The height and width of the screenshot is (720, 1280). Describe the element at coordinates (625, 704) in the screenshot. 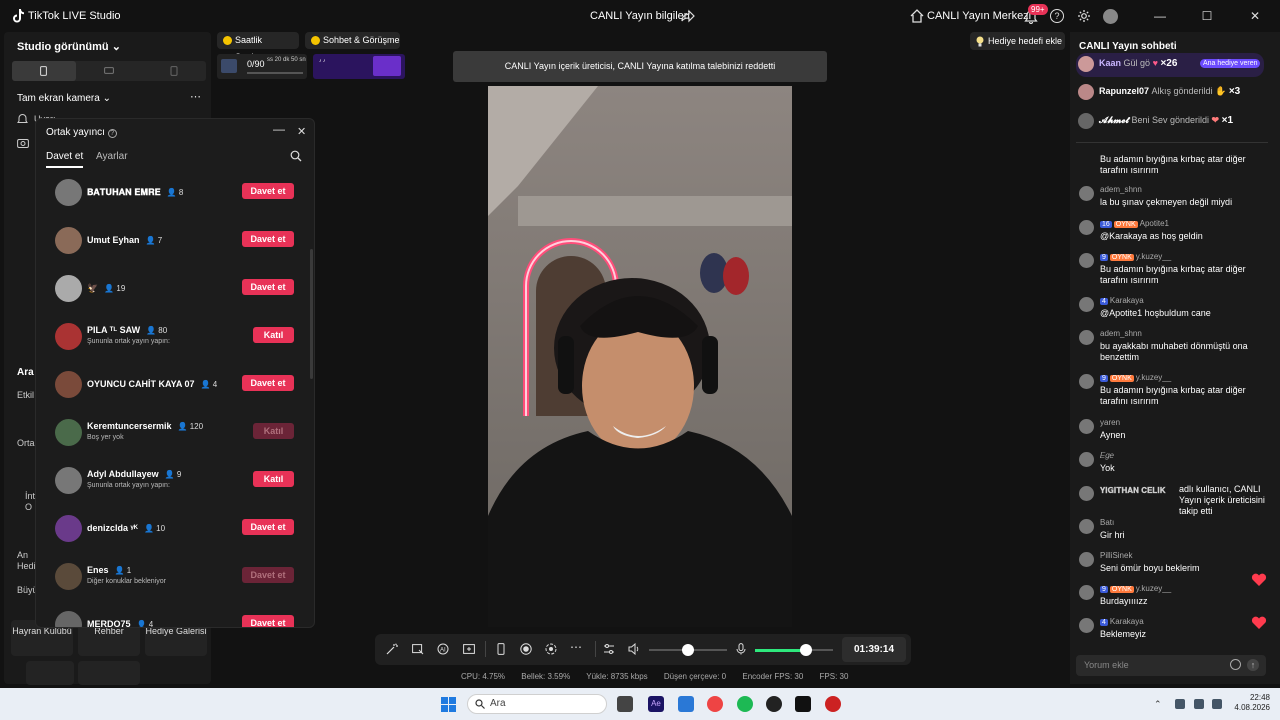

I see `taskbar-app-icon` at that location.